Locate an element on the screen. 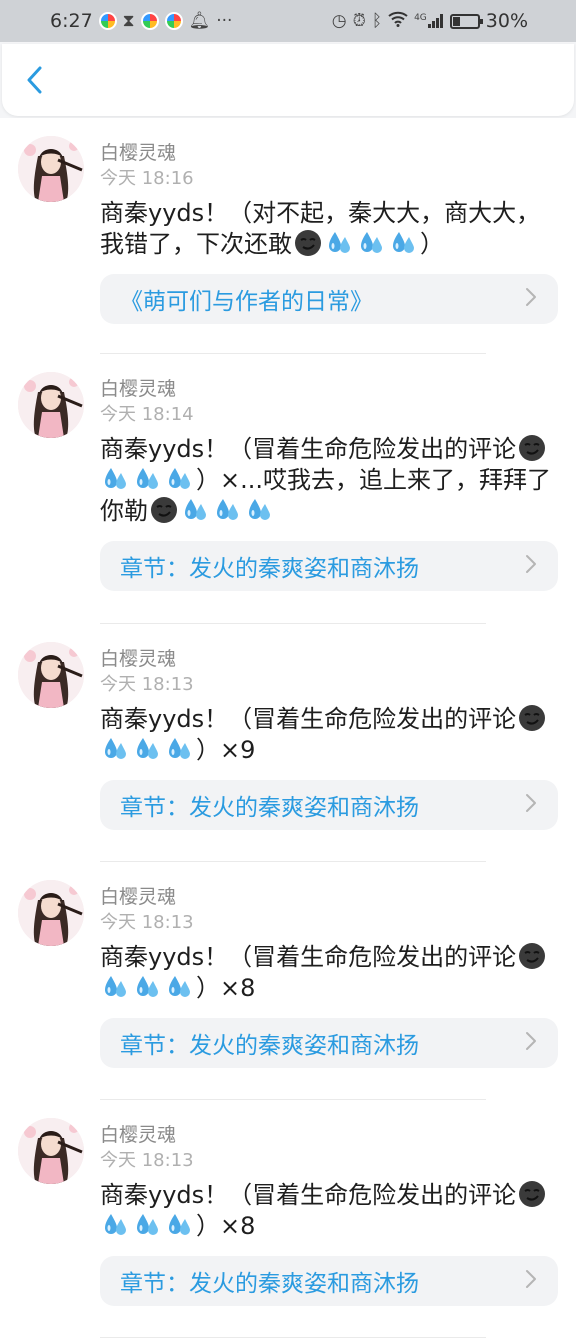  back-button is located at coordinates (34, 80).